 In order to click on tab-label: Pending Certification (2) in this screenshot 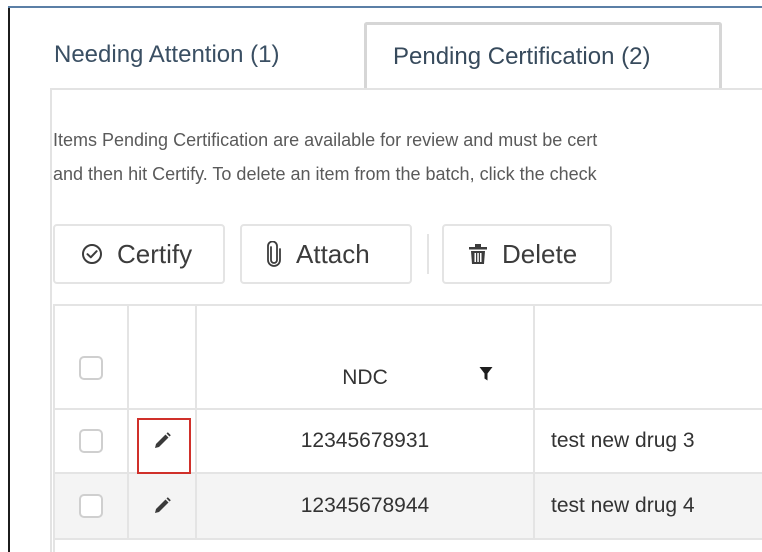, I will do `click(522, 56)`.